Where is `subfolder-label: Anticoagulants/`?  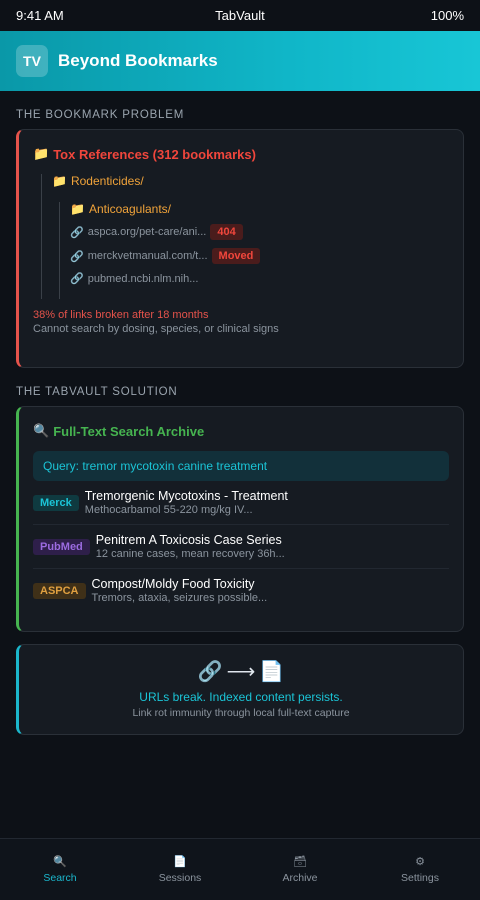 subfolder-label: Anticoagulants/ is located at coordinates (130, 209).